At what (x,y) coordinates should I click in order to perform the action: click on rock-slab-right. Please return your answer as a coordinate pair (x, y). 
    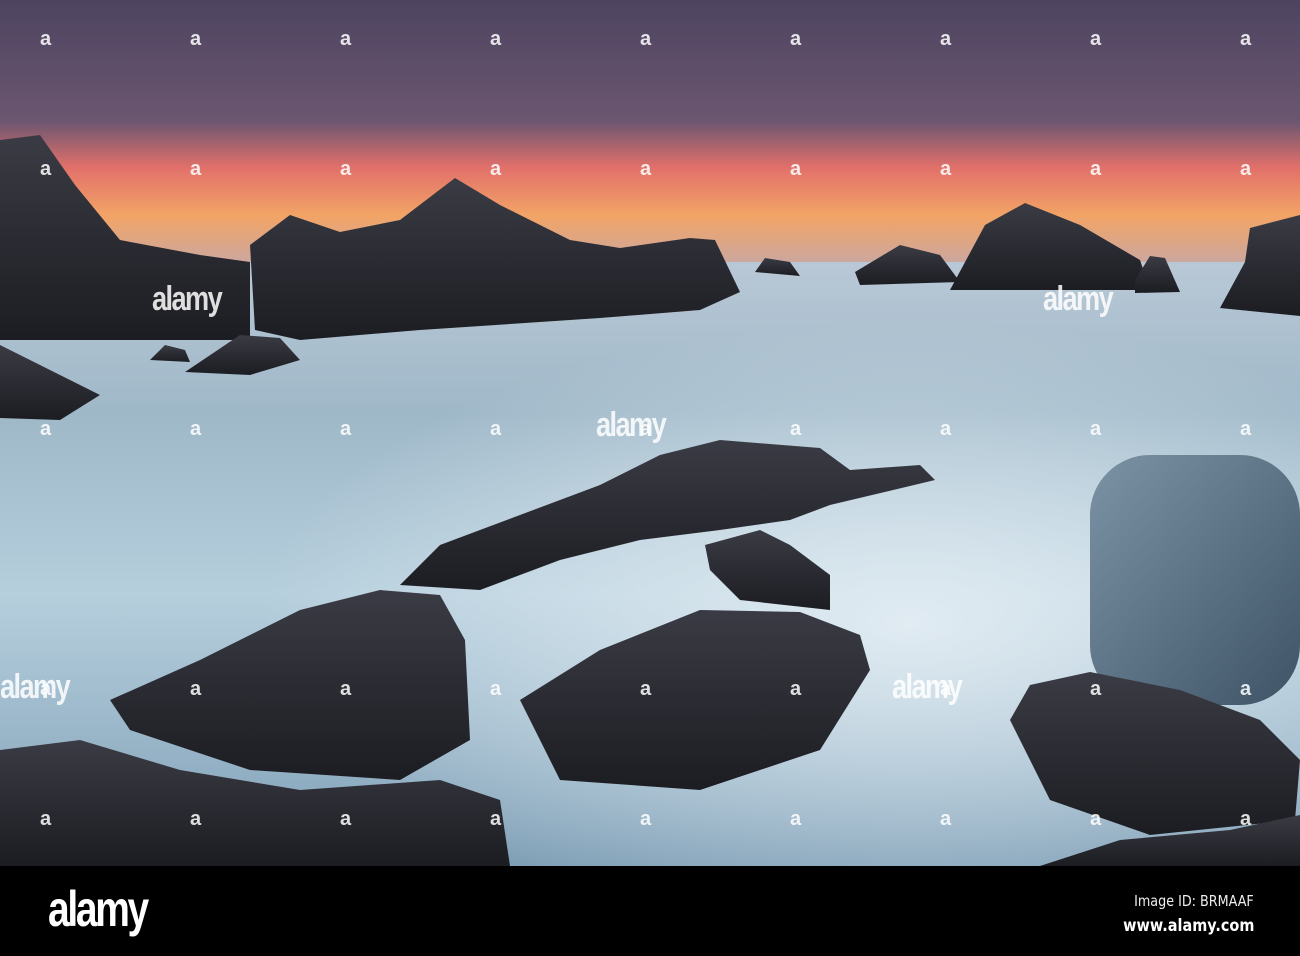
    Looking at the image, I should click on (1195, 580).